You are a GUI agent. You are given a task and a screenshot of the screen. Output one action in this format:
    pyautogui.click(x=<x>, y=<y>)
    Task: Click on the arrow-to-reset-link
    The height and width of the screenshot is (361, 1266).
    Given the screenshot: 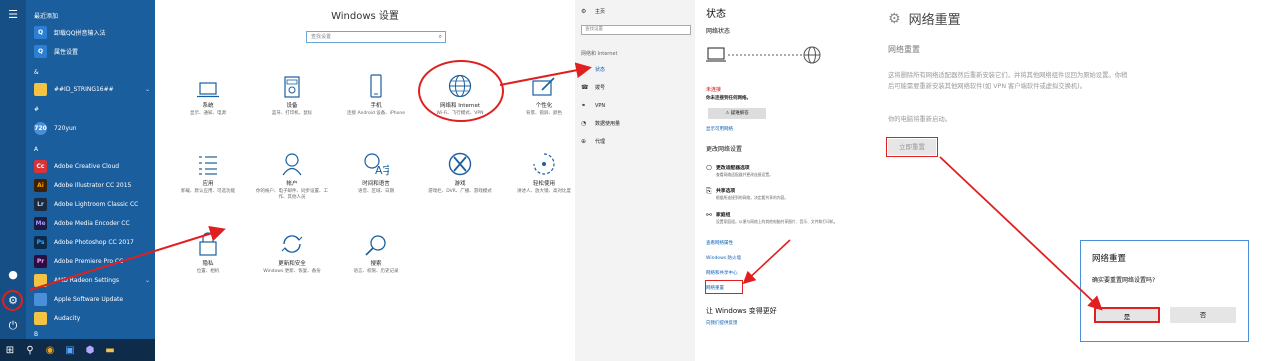 What is the action you would take?
    pyautogui.click(x=766, y=262)
    